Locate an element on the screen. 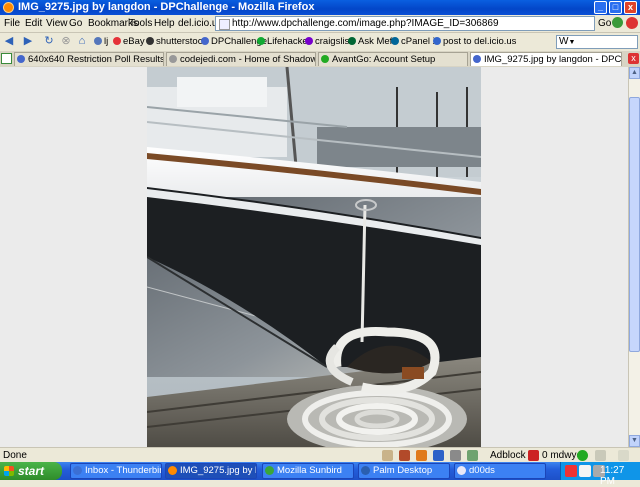 The height and width of the screenshot is (487, 640). reload-icon: ↻ is located at coordinates (49, 41).